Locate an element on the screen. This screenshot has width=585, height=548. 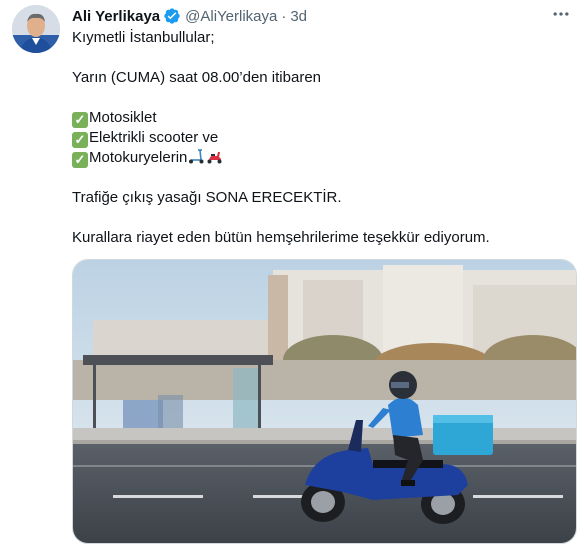
avatar is located at coordinates (36, 29).